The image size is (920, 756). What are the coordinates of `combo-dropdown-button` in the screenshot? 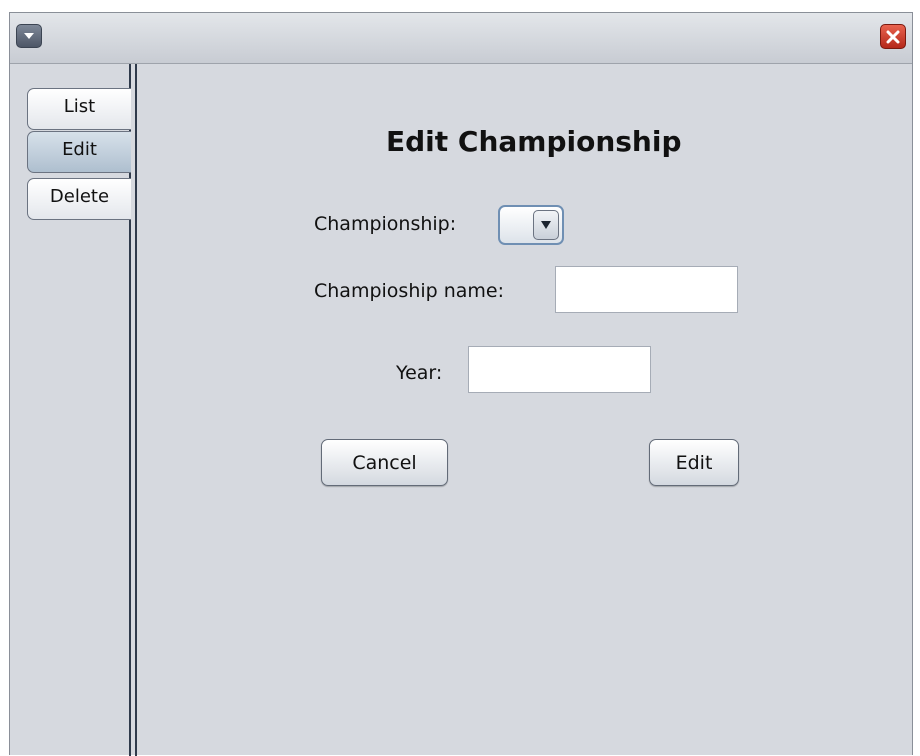 It's located at (546, 225).